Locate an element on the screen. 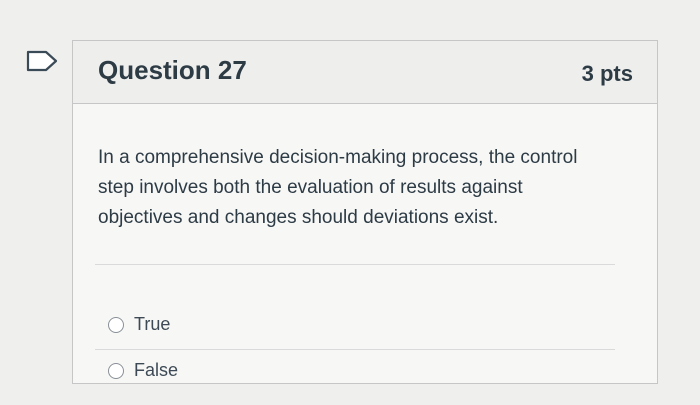 The width and height of the screenshot is (700, 405). answer-option-false: False is located at coordinates (143, 370).